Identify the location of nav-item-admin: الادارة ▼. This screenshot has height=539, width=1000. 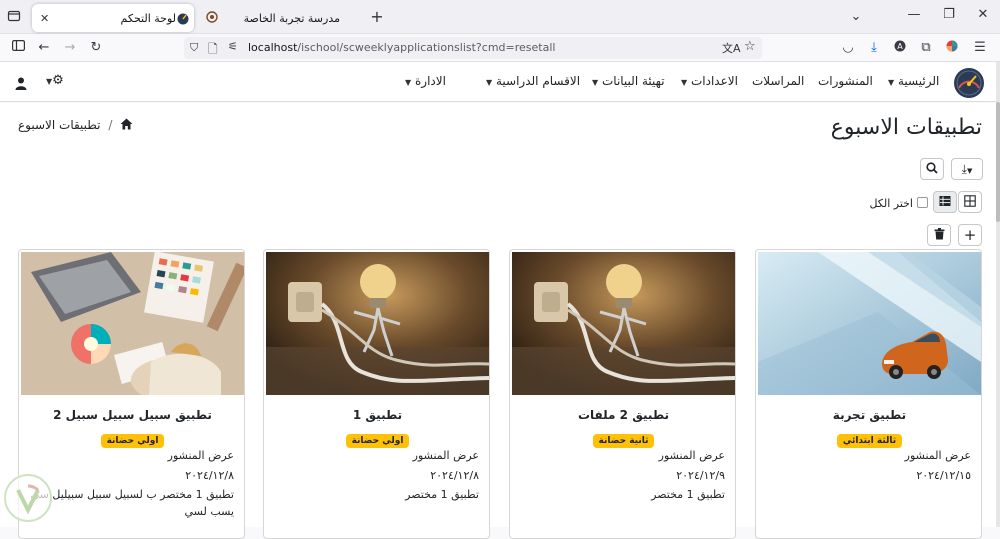
(423, 81).